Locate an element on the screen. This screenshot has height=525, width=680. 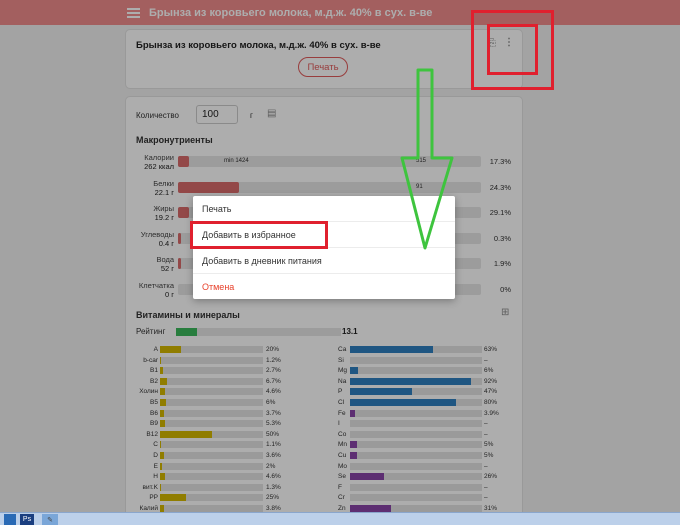
annotation-box-inner is located at coordinates (512, 49).